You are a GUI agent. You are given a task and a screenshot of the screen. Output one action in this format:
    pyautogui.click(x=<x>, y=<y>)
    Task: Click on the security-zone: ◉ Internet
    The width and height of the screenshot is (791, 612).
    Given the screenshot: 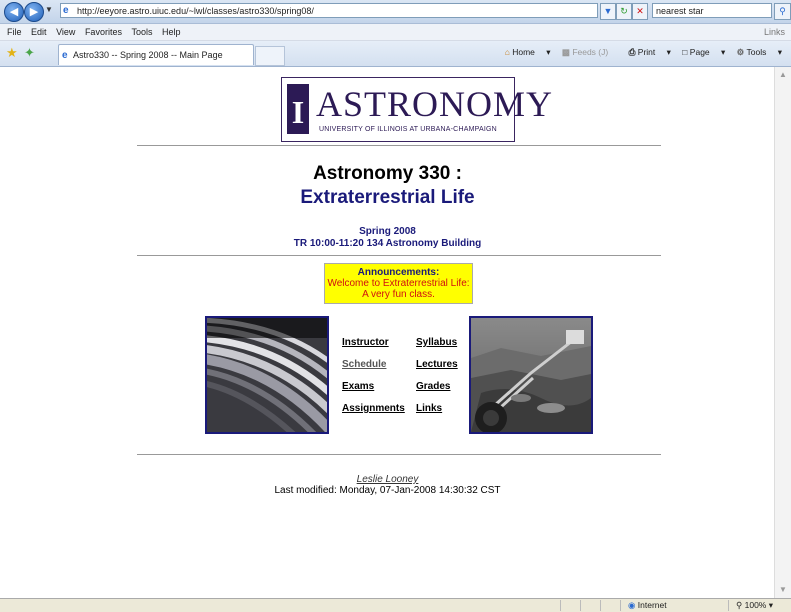 What is the action you would take?
    pyautogui.click(x=647, y=605)
    